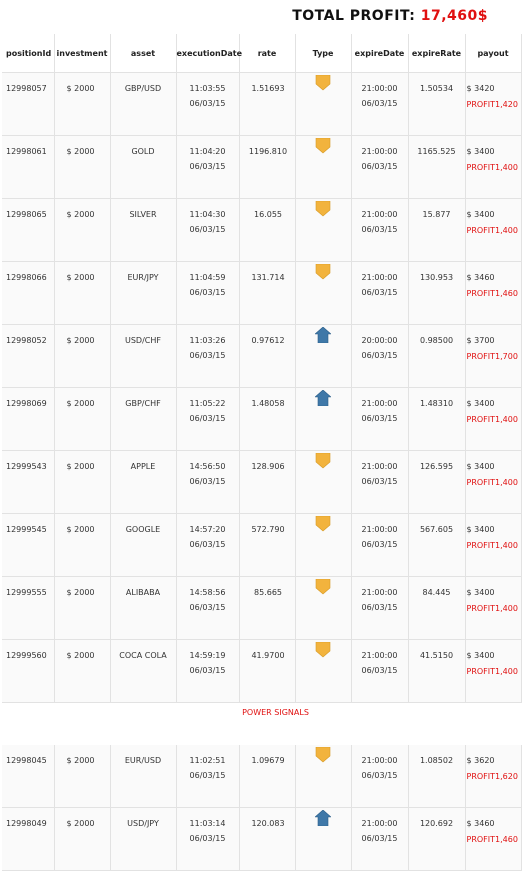  Describe the element at coordinates (28, 608) in the screenshot. I see `position-id-cell: 12999555` at that location.